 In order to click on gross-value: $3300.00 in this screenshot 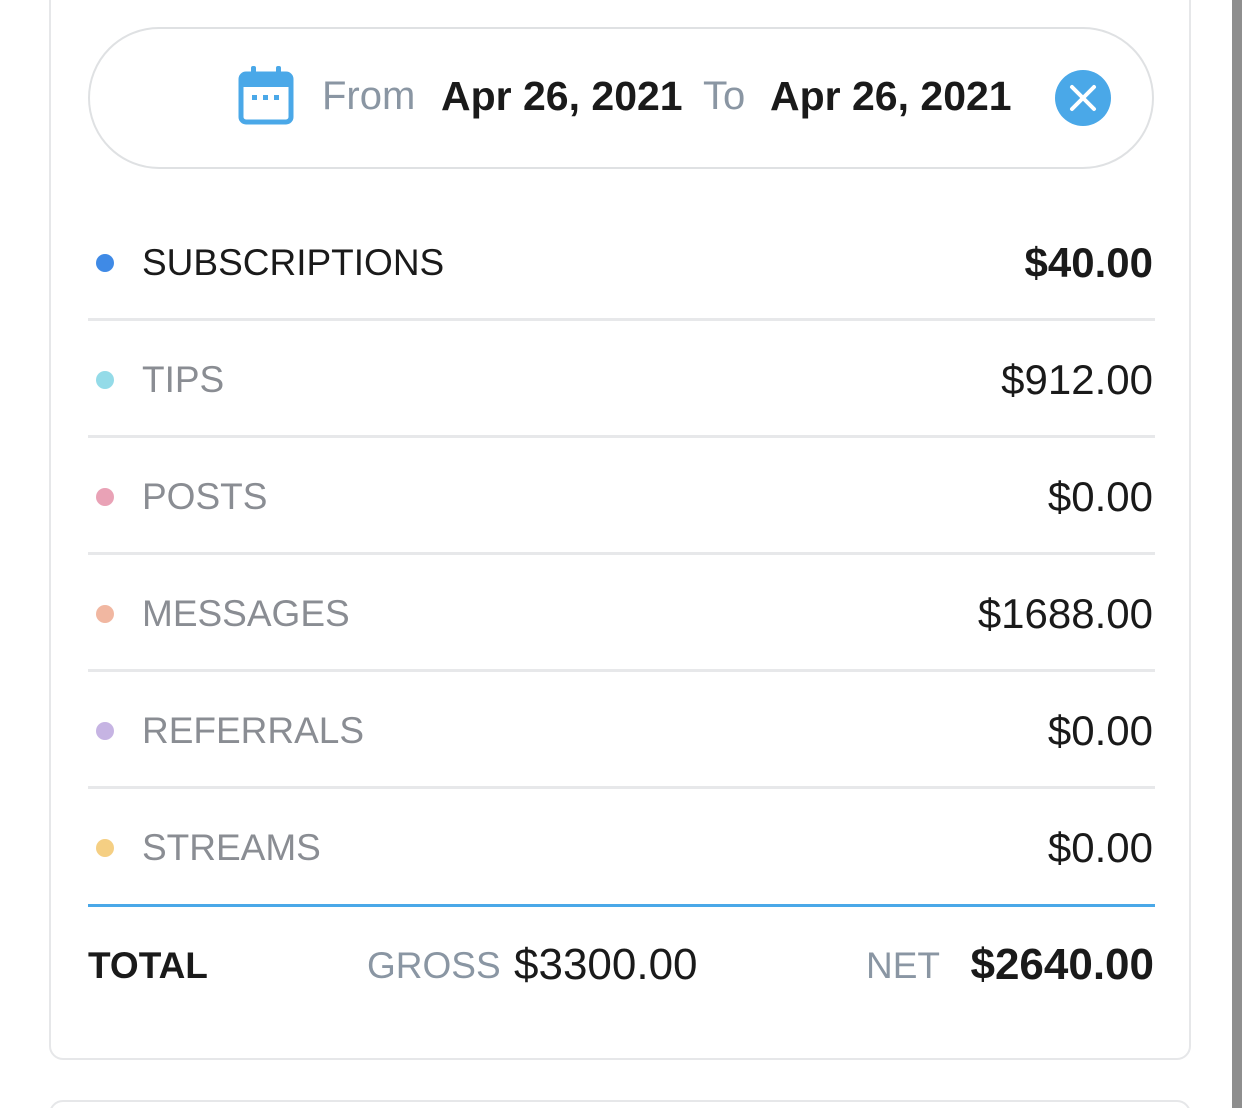, I will do `click(606, 964)`.